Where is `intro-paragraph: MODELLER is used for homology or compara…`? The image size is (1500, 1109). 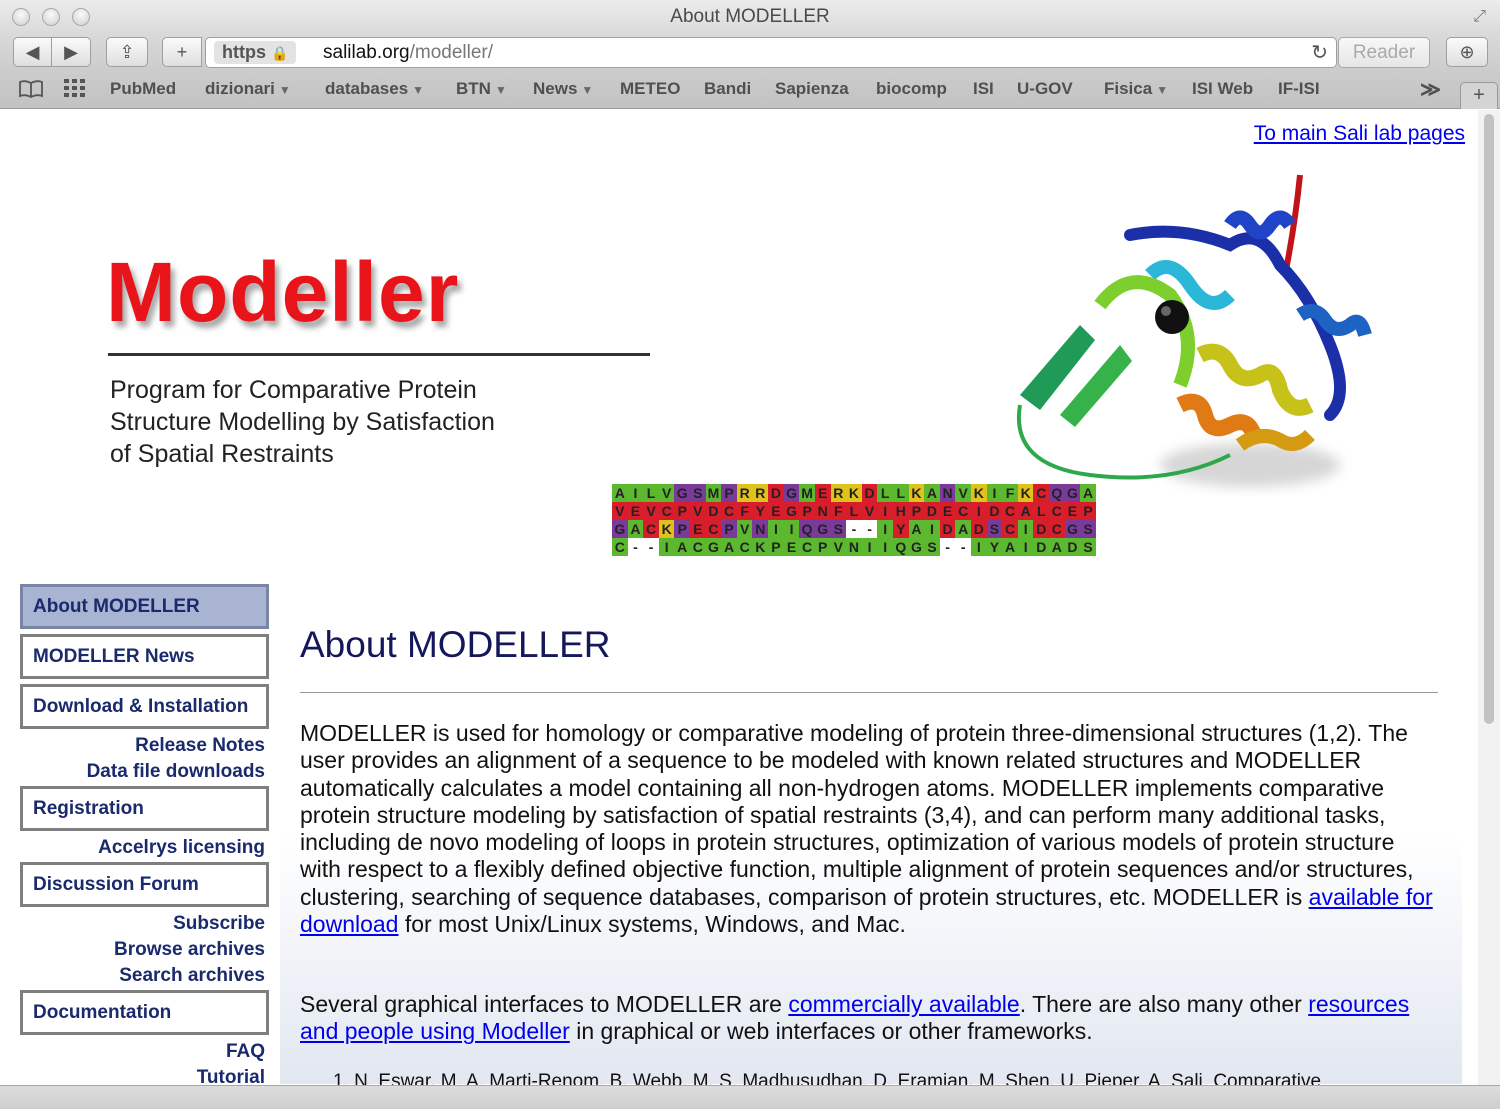
intro-paragraph: MODELLER is used for homology or compara… is located at coordinates (866, 829).